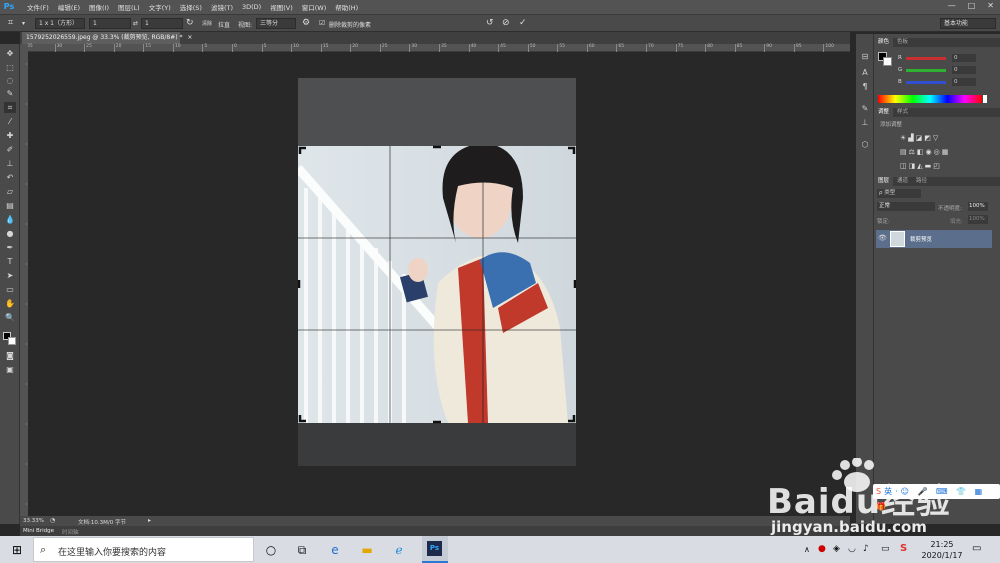 The width and height of the screenshot is (1000, 563). I want to click on gradient-map-icon: ▬, so click(929, 166).